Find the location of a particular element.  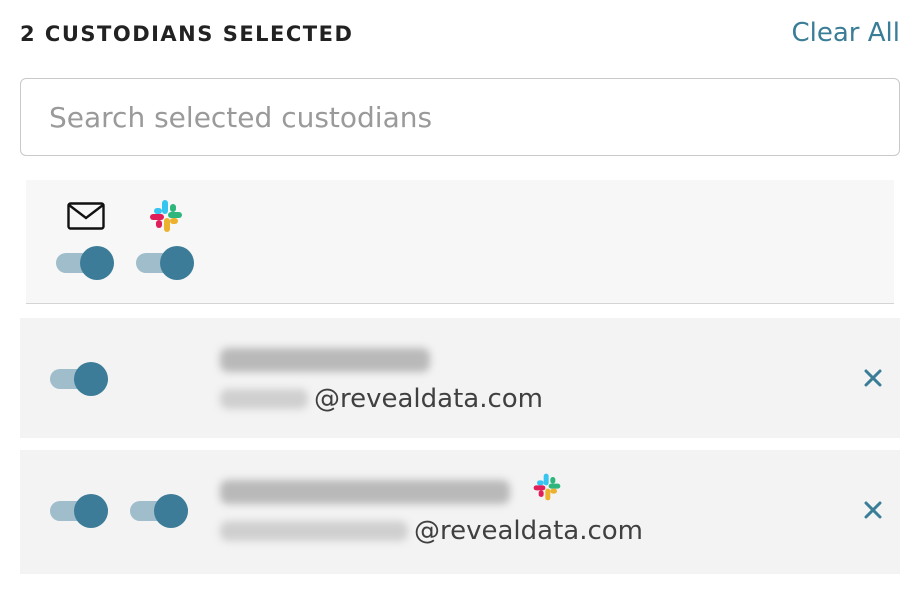

search-box is located at coordinates (460, 117).